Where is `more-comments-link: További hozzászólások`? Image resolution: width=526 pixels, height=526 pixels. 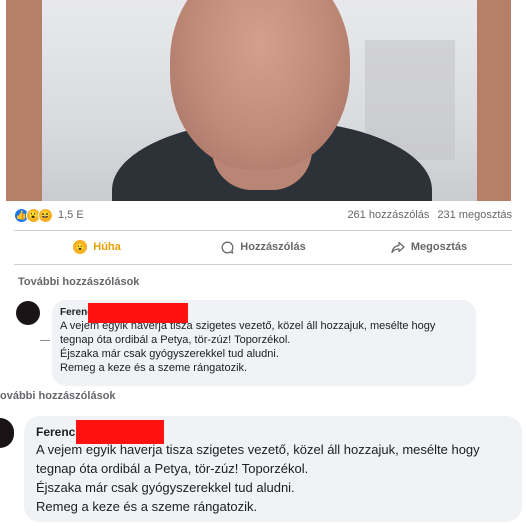 more-comments-link: További hozzászólások is located at coordinates (78, 282).